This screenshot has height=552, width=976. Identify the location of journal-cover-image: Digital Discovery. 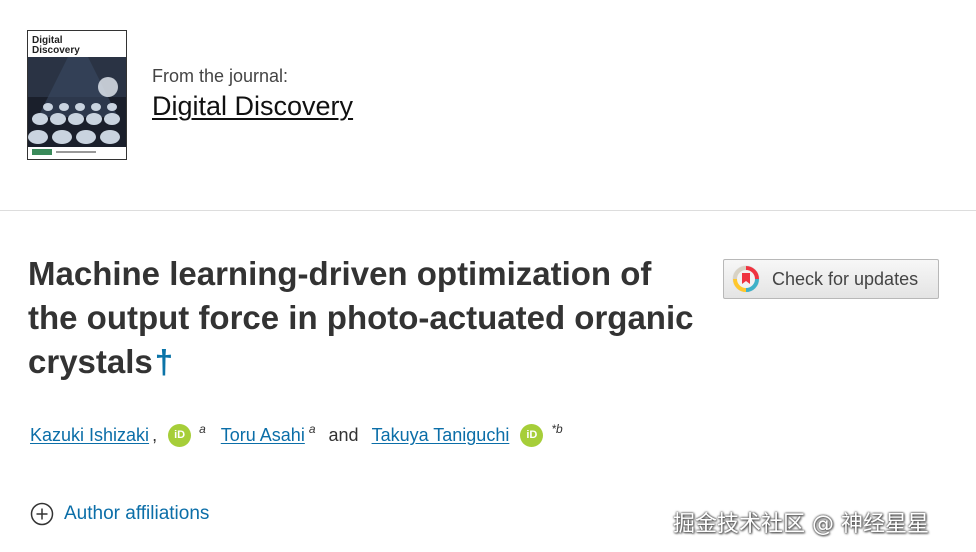
(77, 95).